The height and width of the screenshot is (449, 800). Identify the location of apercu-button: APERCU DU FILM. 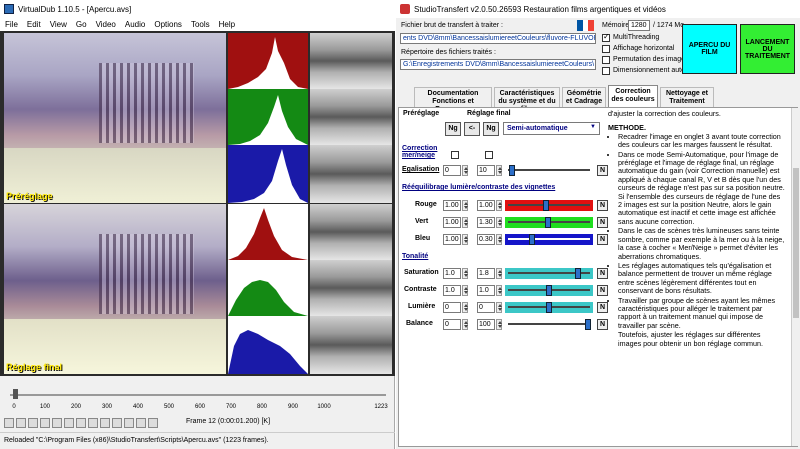
(709, 49).